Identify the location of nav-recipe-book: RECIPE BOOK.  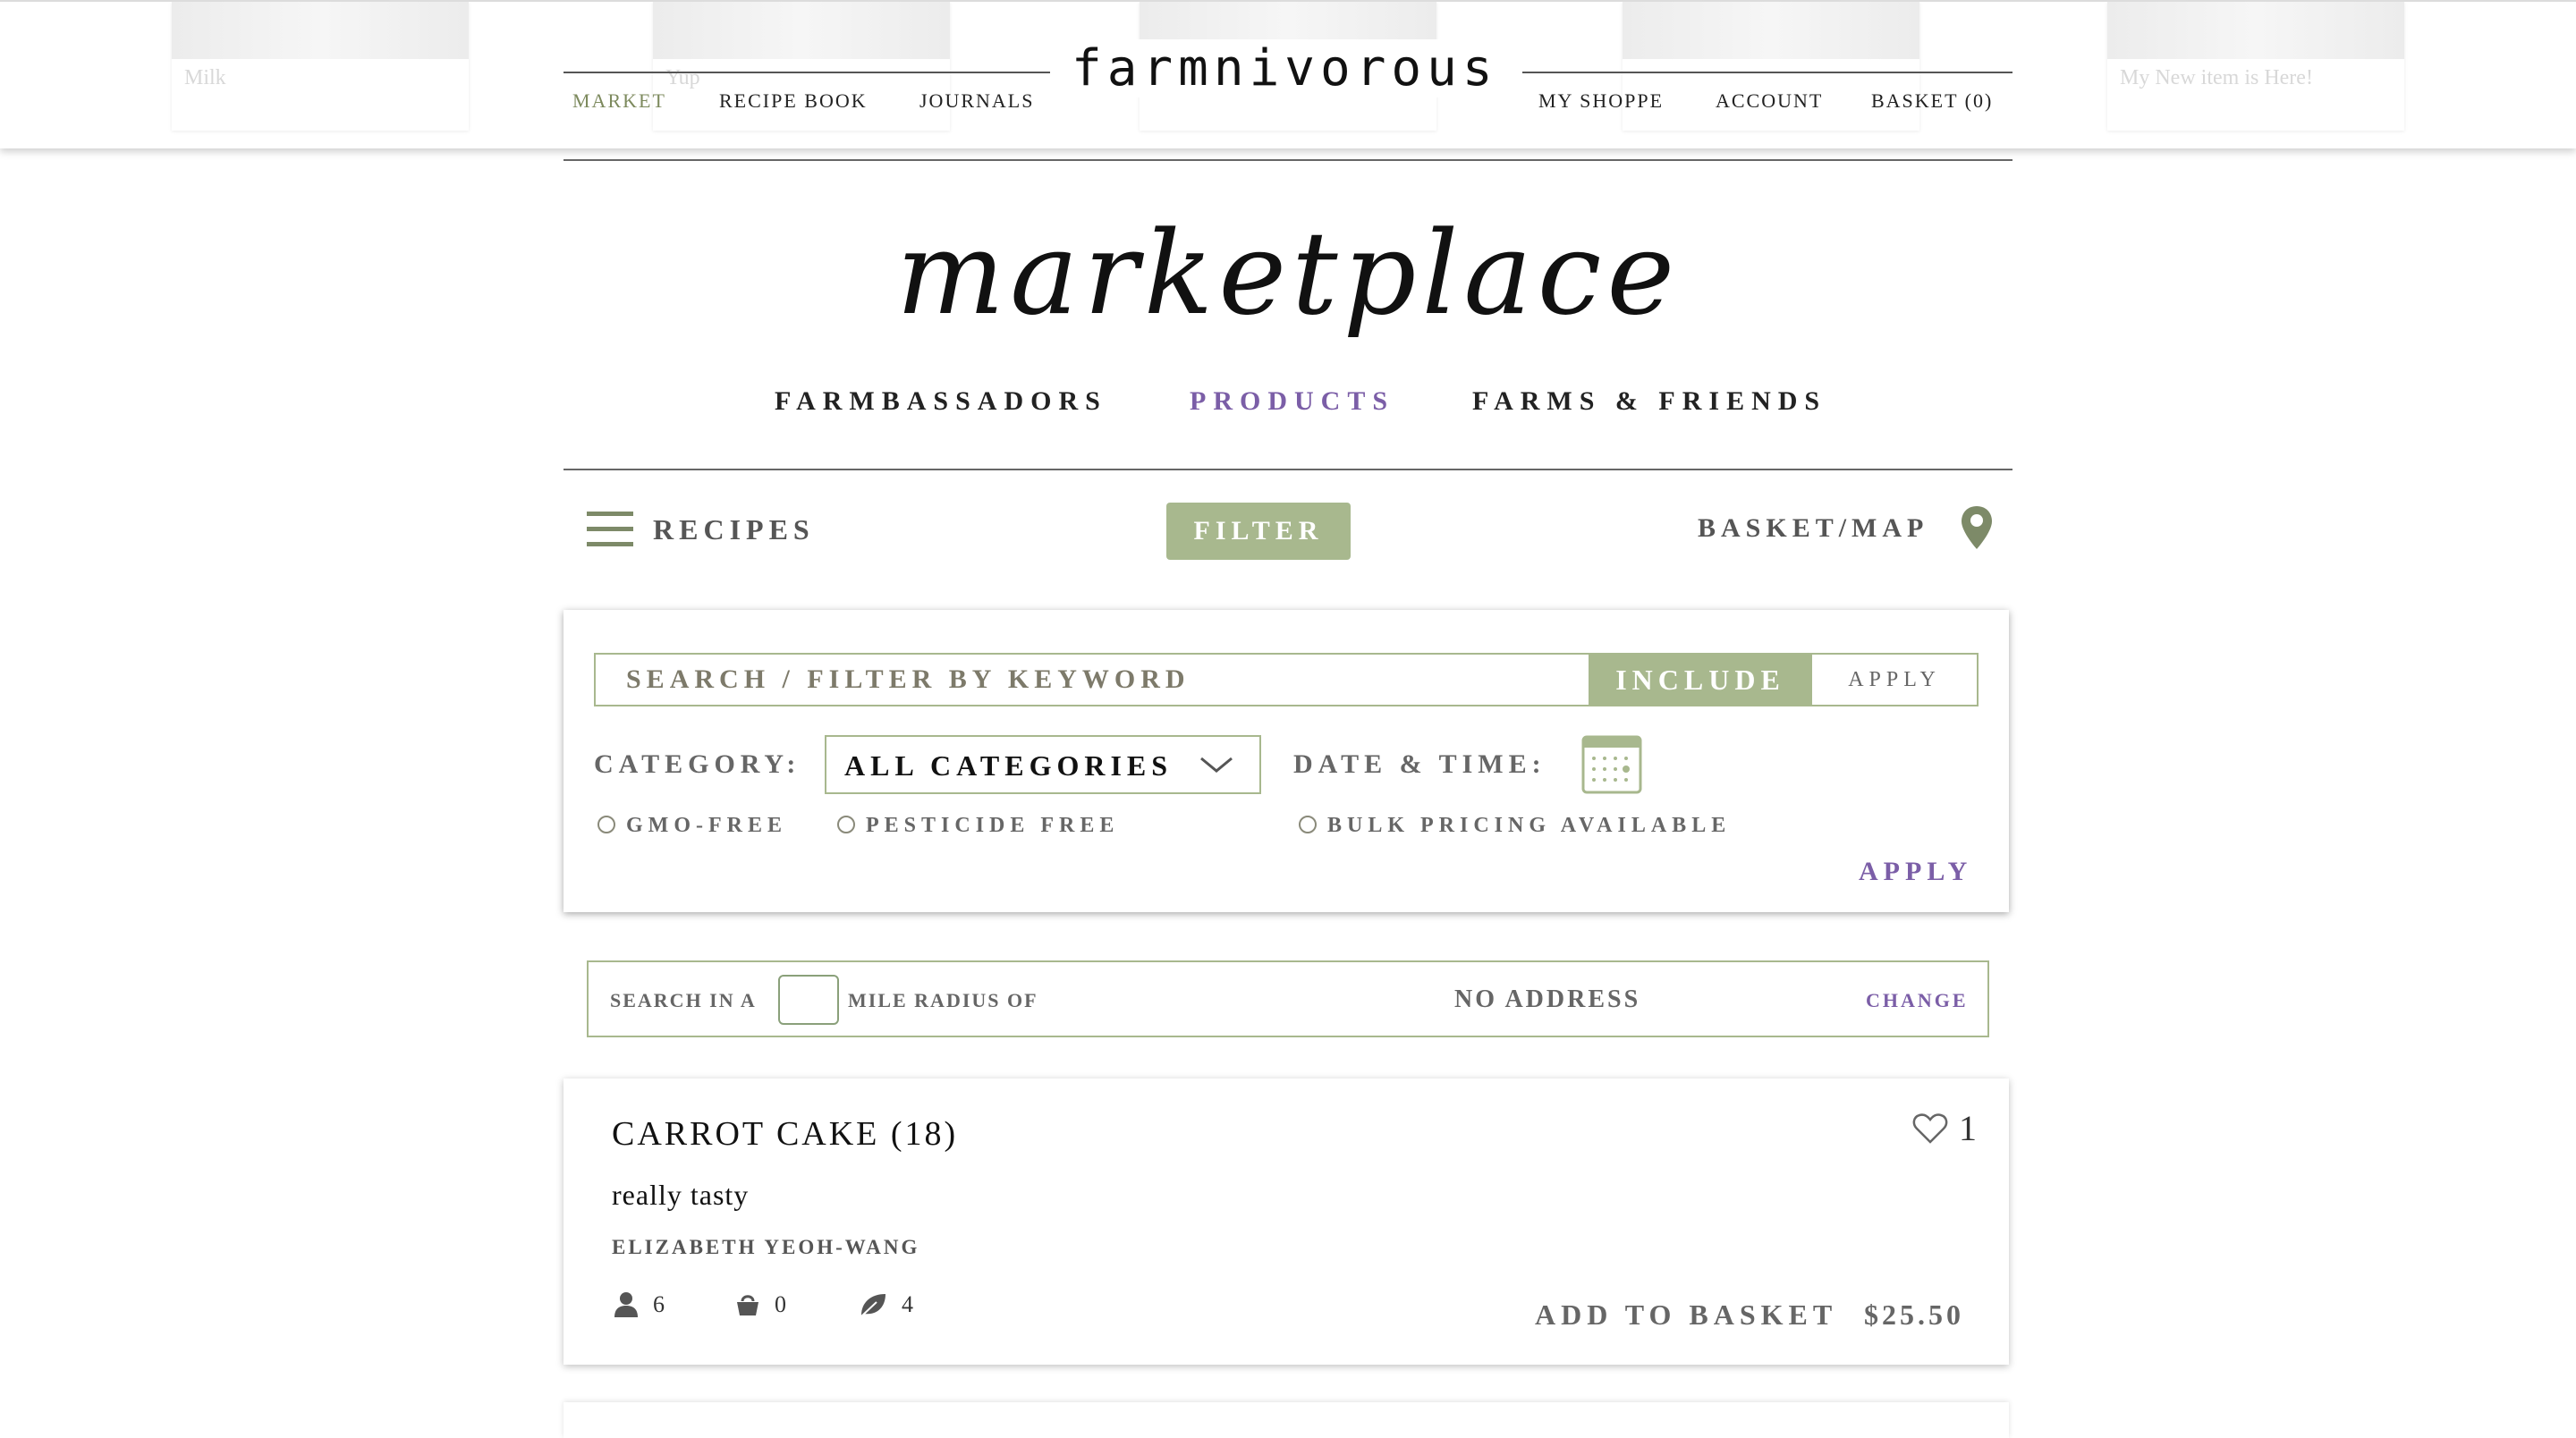
(793, 101).